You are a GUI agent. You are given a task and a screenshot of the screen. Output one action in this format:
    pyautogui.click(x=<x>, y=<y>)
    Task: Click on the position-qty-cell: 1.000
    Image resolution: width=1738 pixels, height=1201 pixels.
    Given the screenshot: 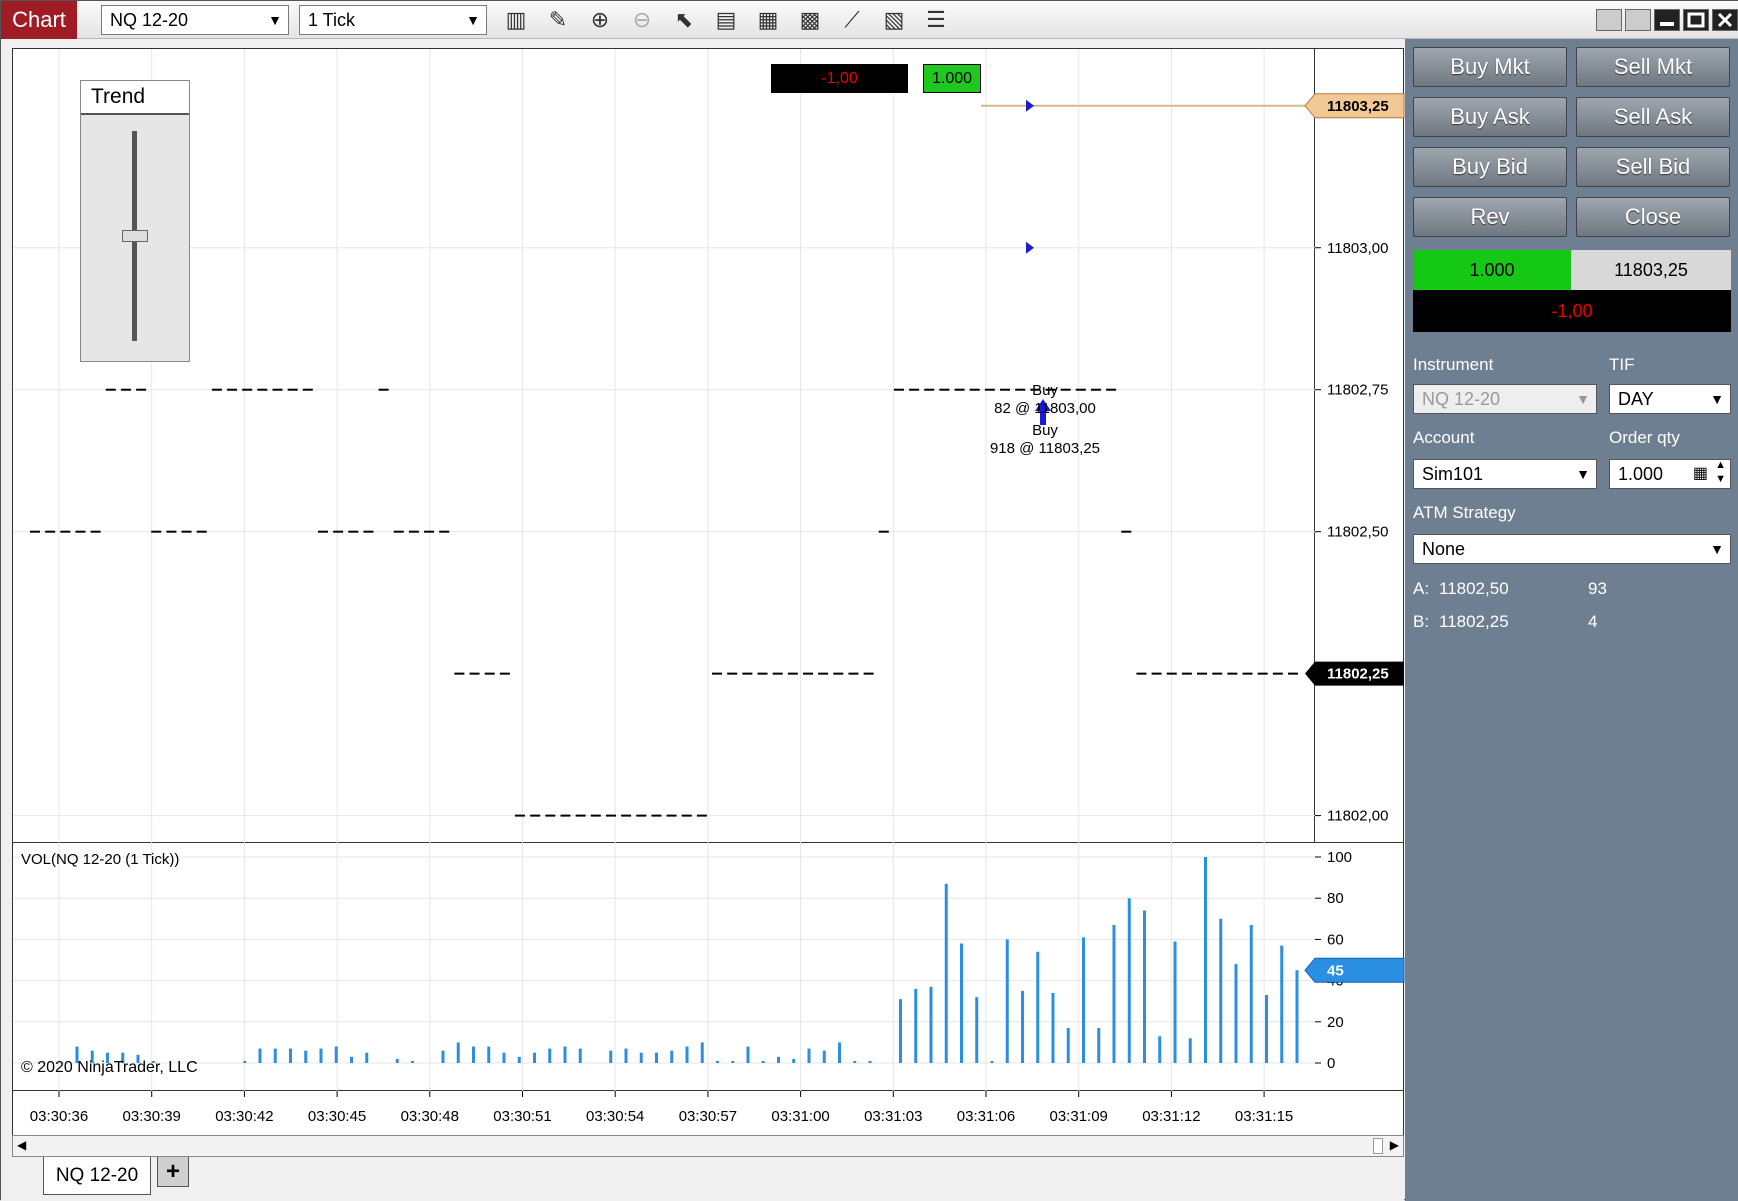 What is the action you would take?
    pyautogui.click(x=1492, y=270)
    